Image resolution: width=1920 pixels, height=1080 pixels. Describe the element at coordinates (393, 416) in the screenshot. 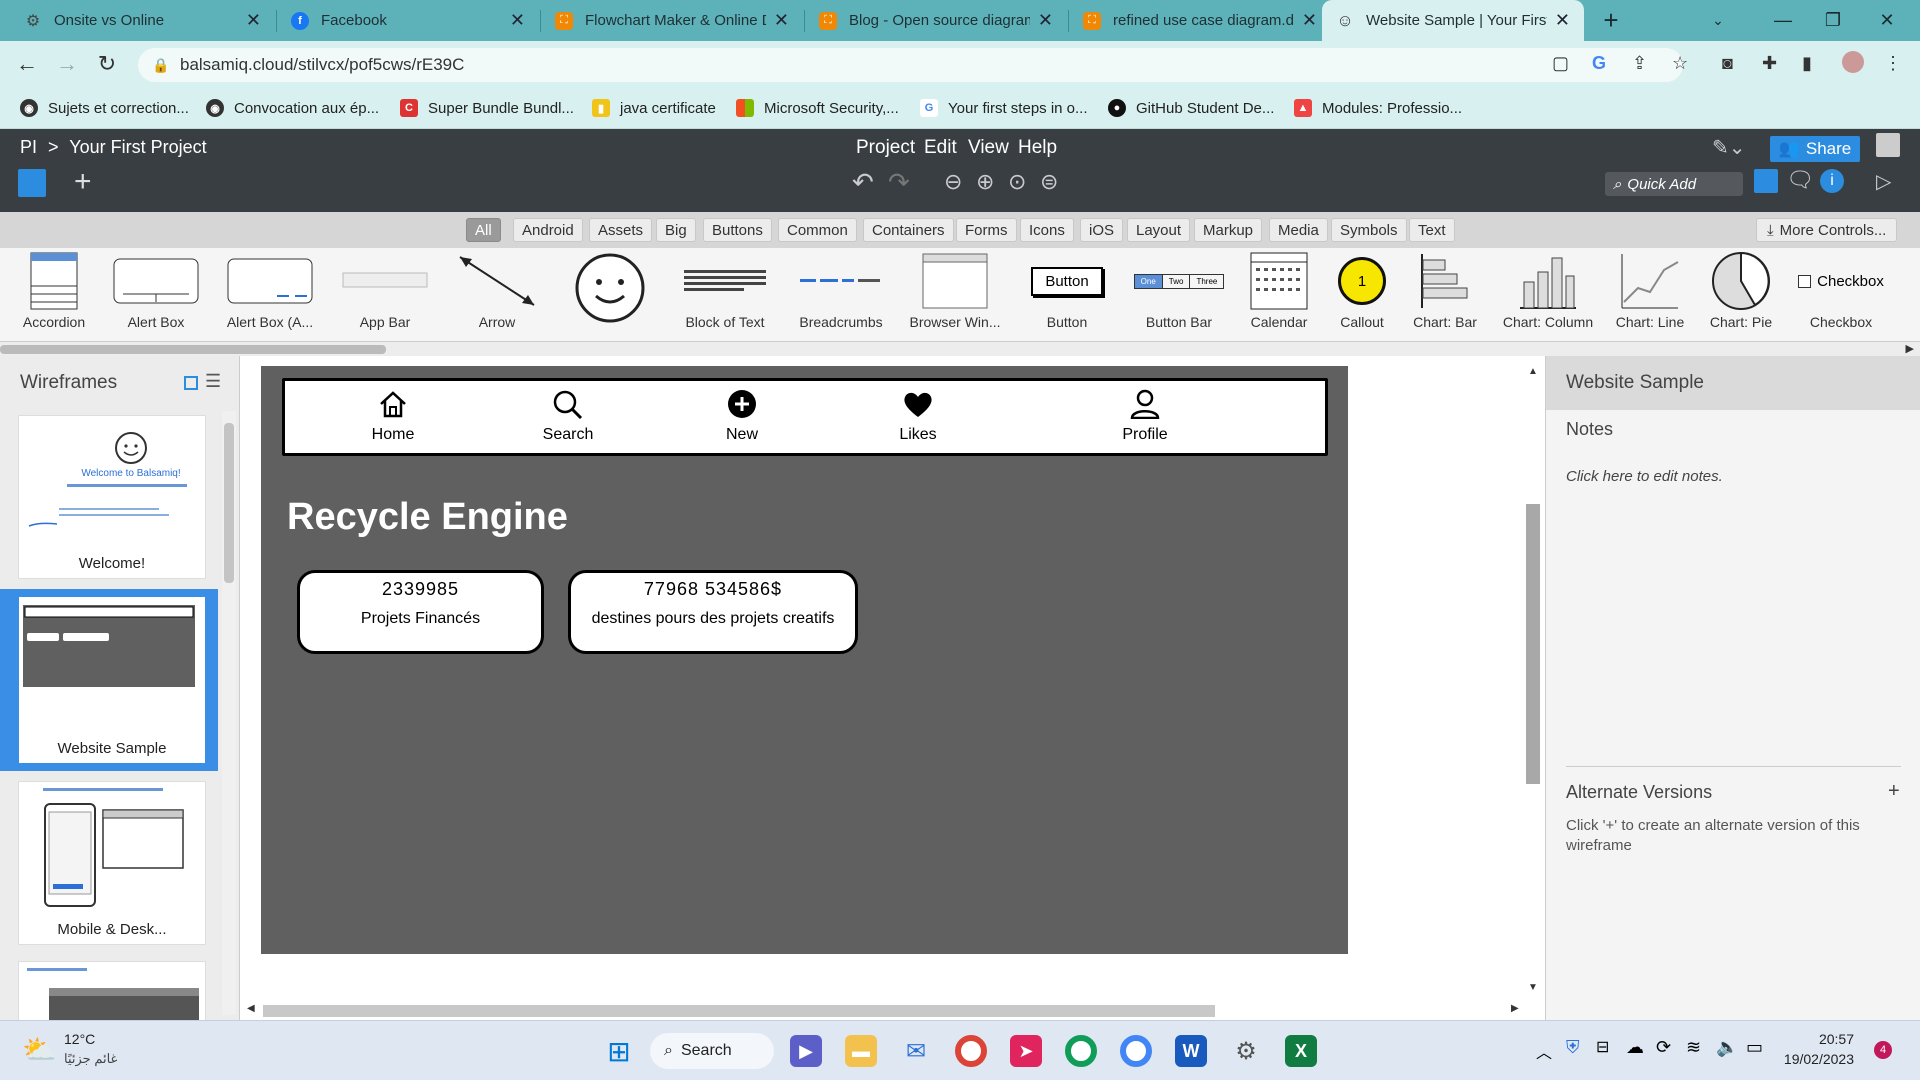

I see `nav-home: Home` at that location.